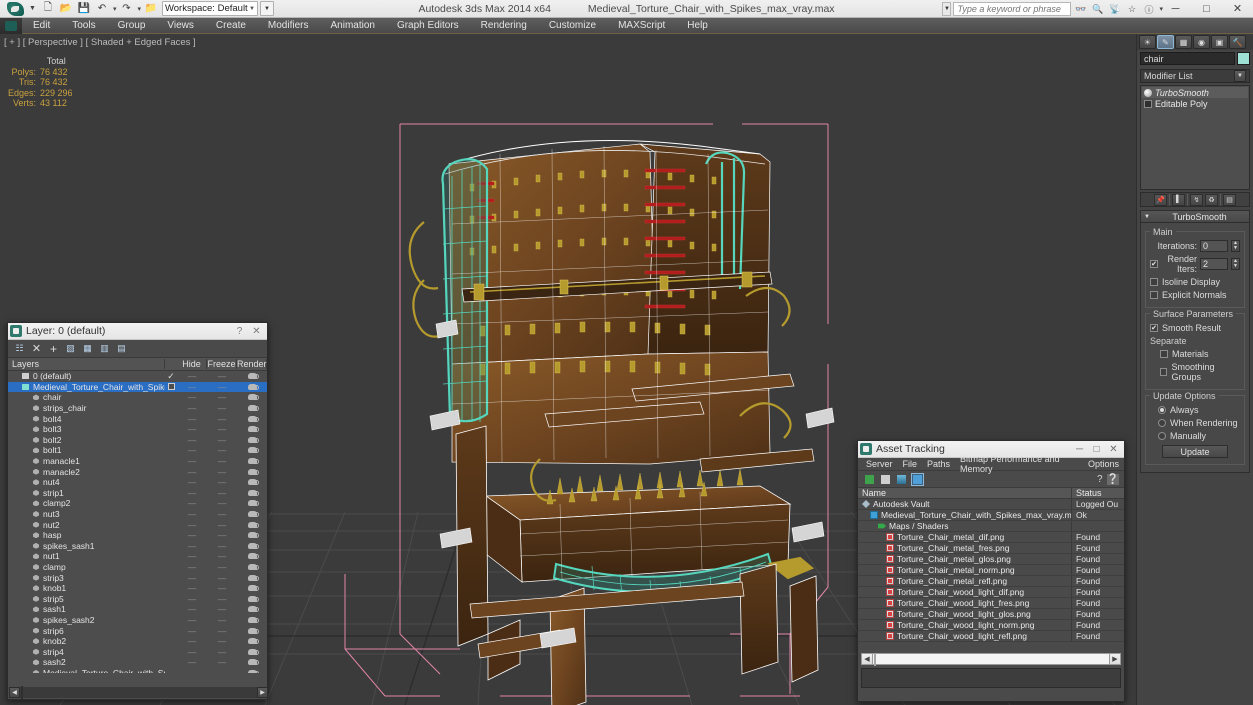 This screenshot has width=1253, height=705. I want to click on object-name-field: chair, so click(1187, 58).